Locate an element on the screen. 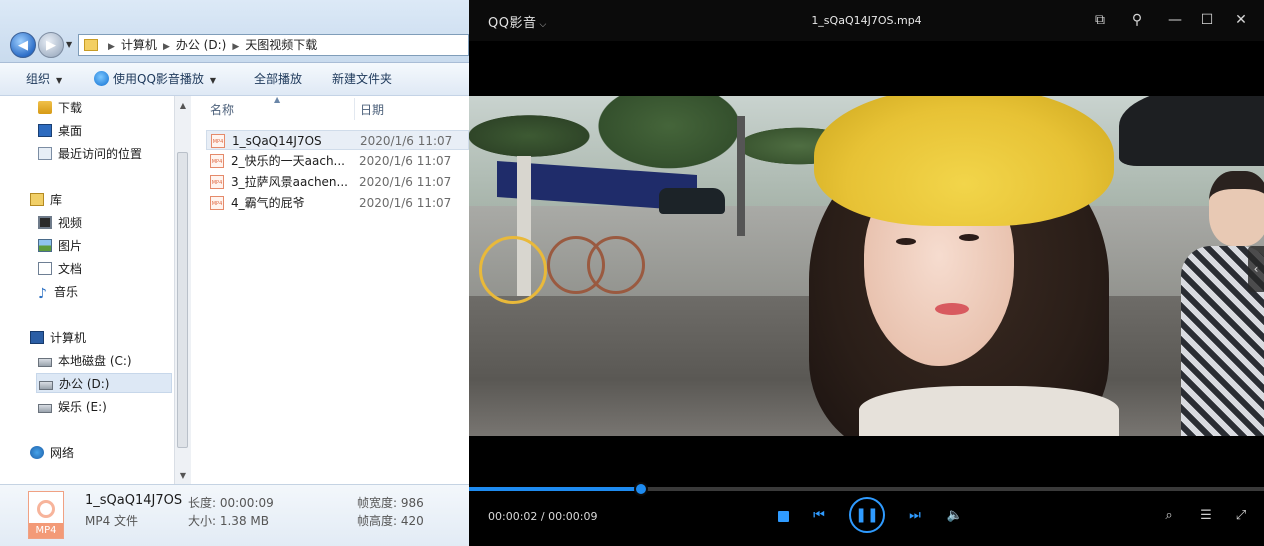 Image resolution: width=1264 pixels, height=546 pixels. sidebar-item-documents: 文档 is located at coordinates (60, 269).